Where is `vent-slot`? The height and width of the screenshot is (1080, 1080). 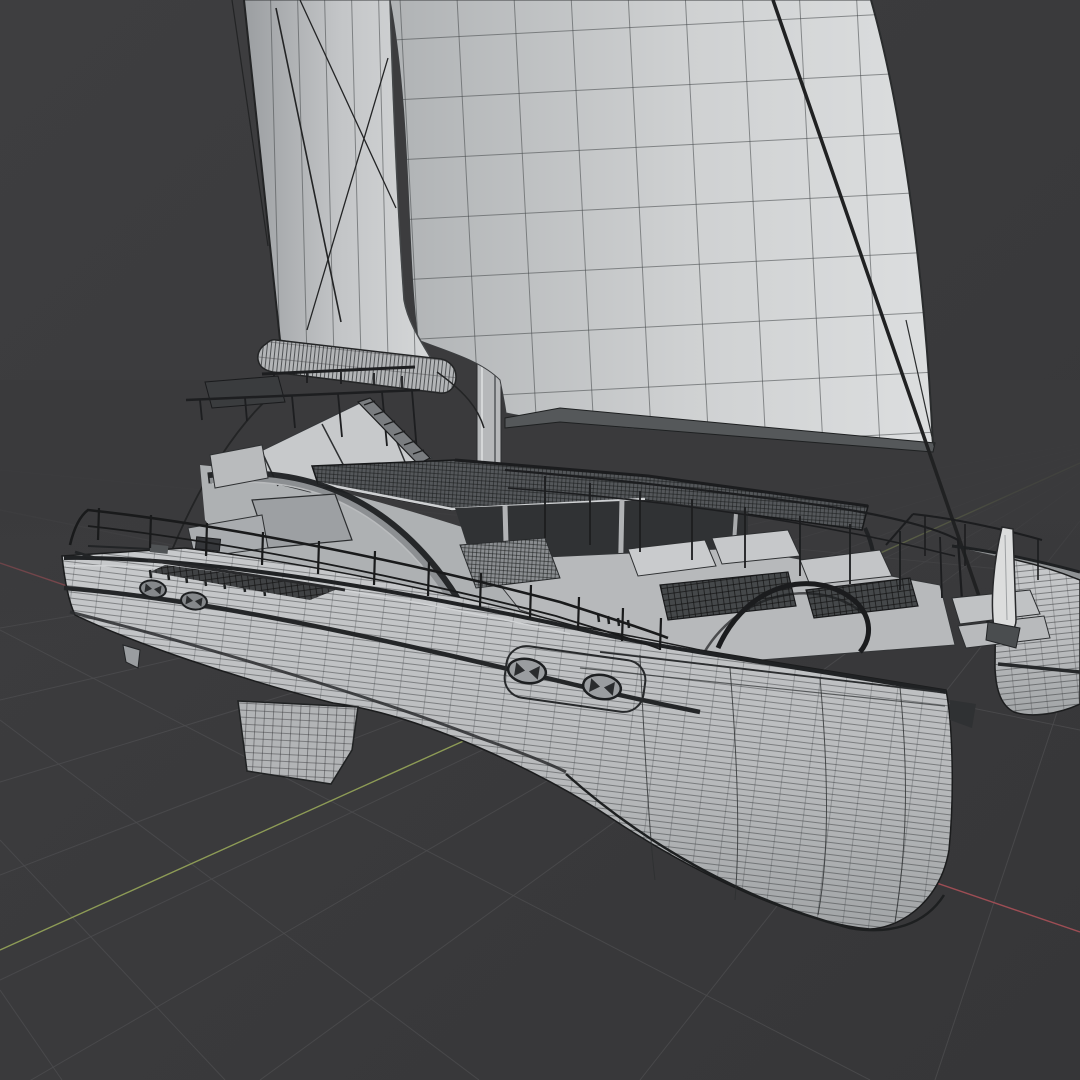
vent-slot is located at coordinates (150, 574).